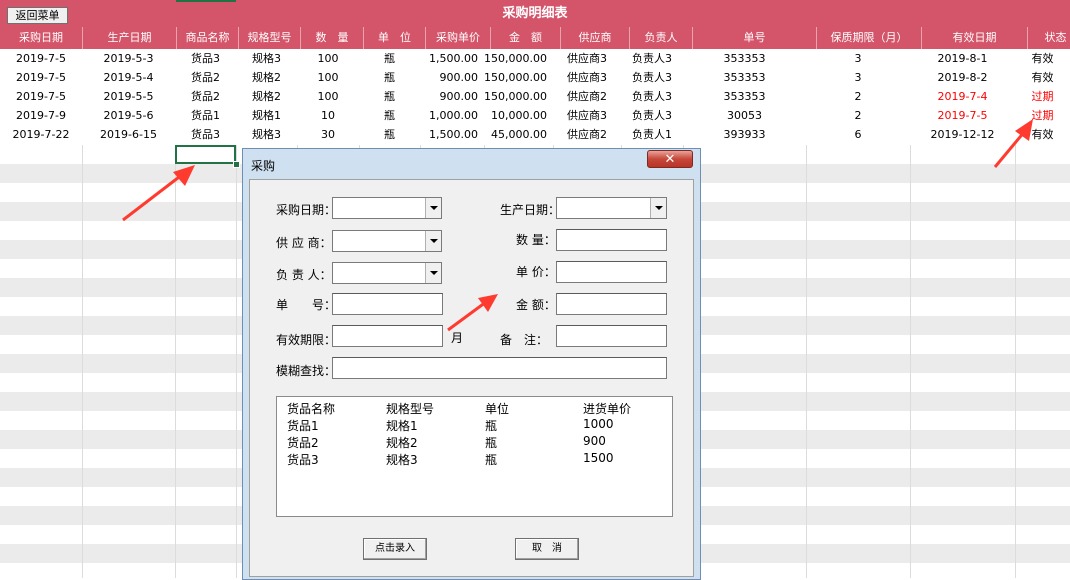 Image resolution: width=1070 pixels, height=580 pixels. What do you see at coordinates (670, 159) in the screenshot?
I see `close-icon: ✕` at bounding box center [670, 159].